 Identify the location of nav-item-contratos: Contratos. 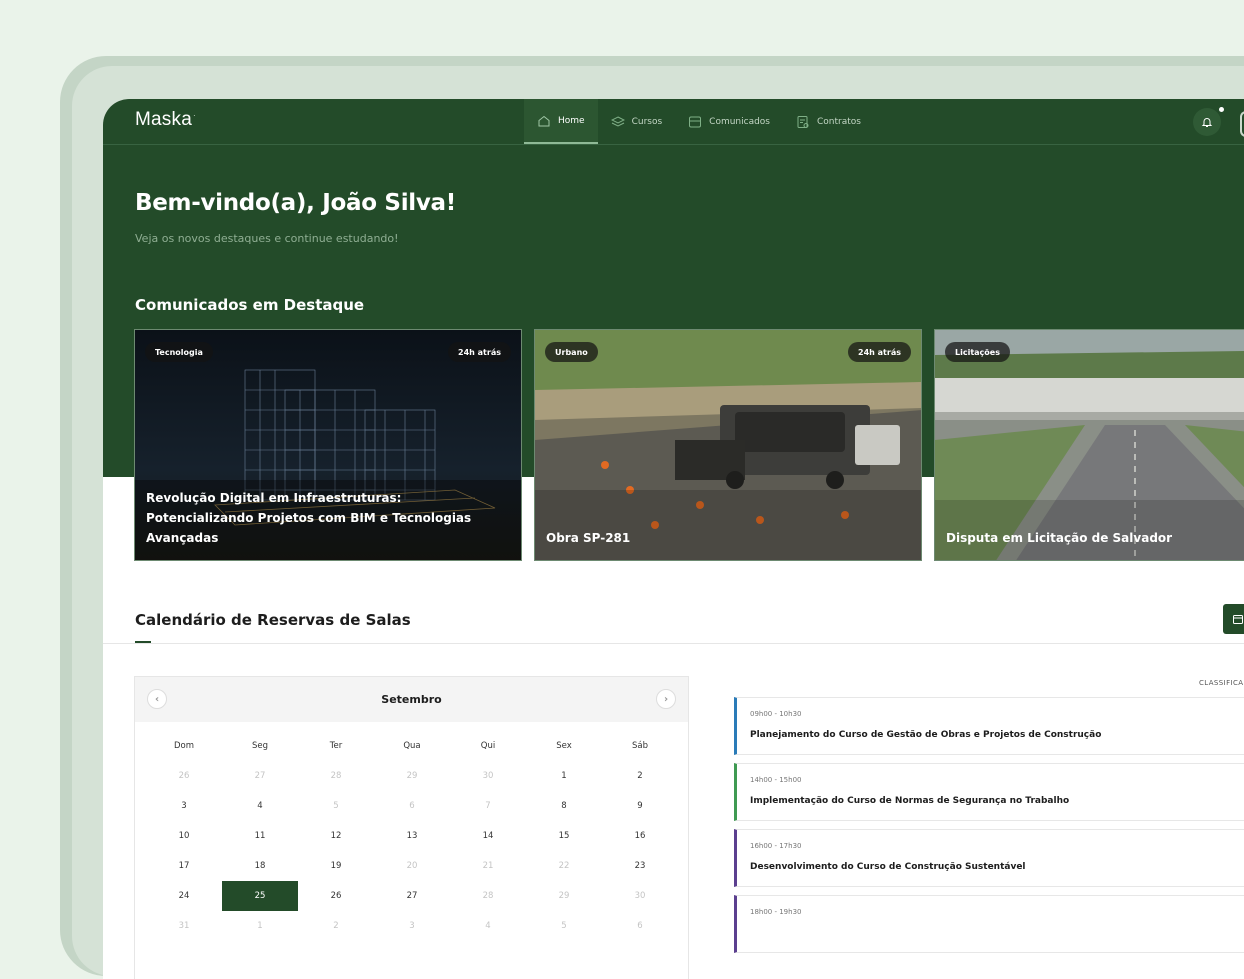
(828, 121).